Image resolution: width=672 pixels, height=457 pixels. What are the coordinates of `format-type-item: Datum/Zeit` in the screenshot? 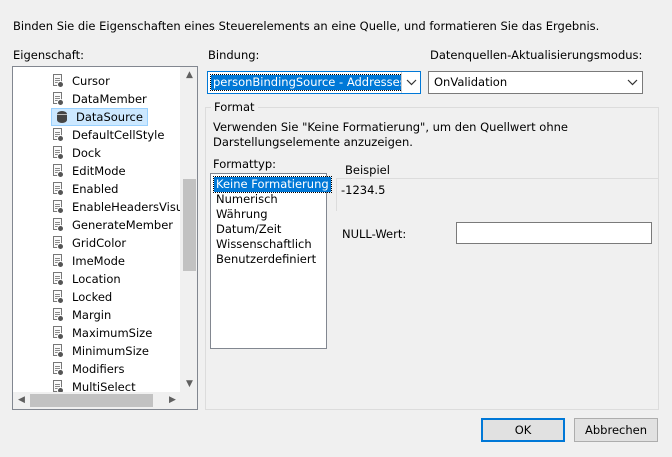 It's located at (248, 229).